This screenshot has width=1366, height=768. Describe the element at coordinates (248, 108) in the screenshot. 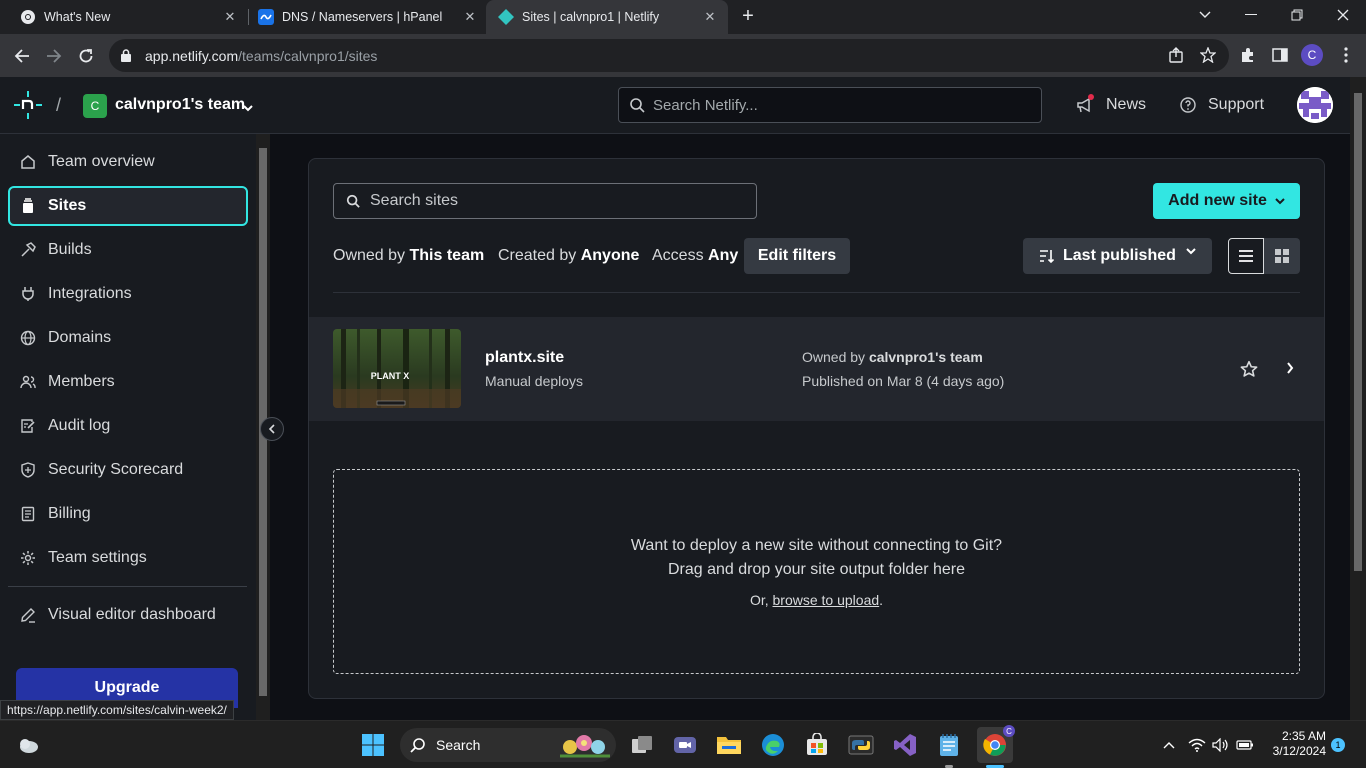

I see `chevron-down-icon` at that location.